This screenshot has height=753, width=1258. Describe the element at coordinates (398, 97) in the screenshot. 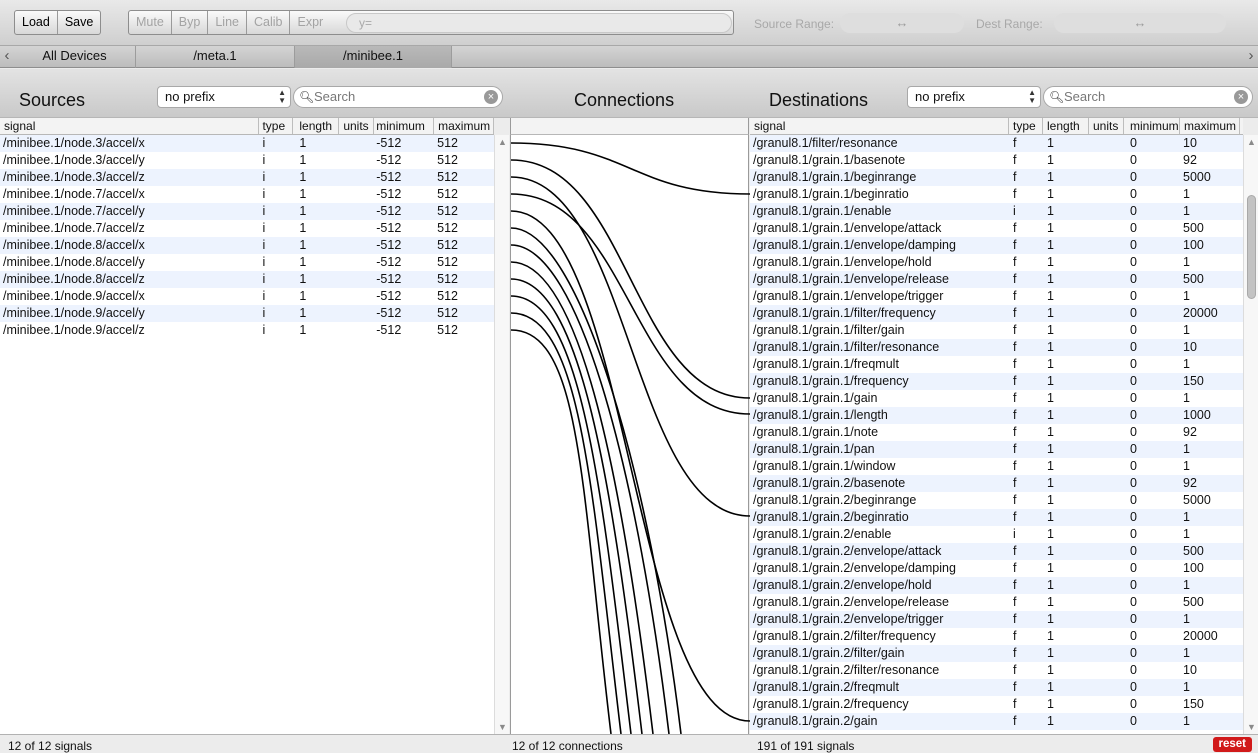

I see `sources-search-input: 🔍︎ Search ×` at that location.